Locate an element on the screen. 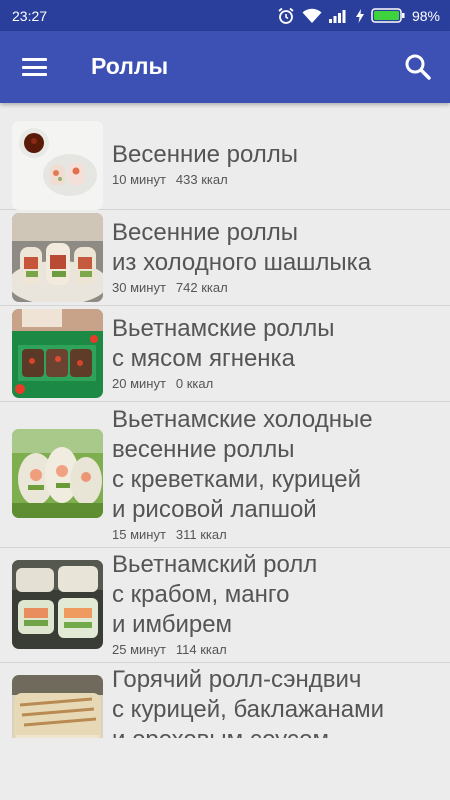  recipe-kcal: 0 ккал is located at coordinates (194, 383).